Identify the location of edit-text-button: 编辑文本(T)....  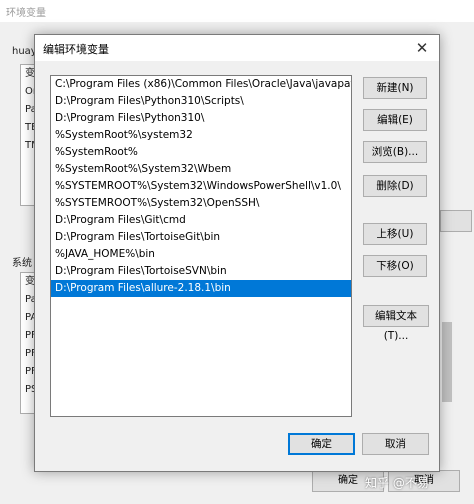
(396, 323).